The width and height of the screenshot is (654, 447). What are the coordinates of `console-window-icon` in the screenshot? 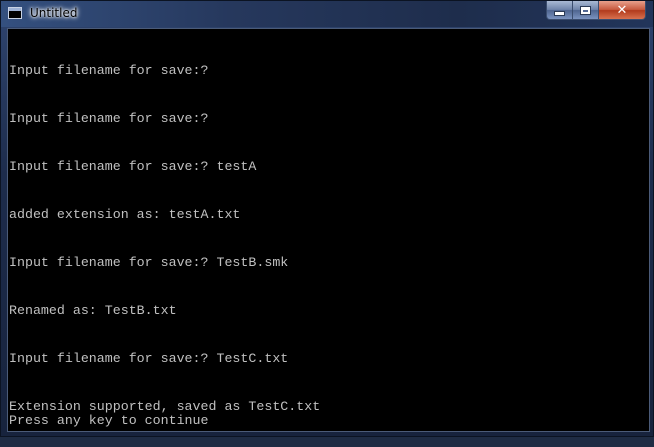 It's located at (15, 13).